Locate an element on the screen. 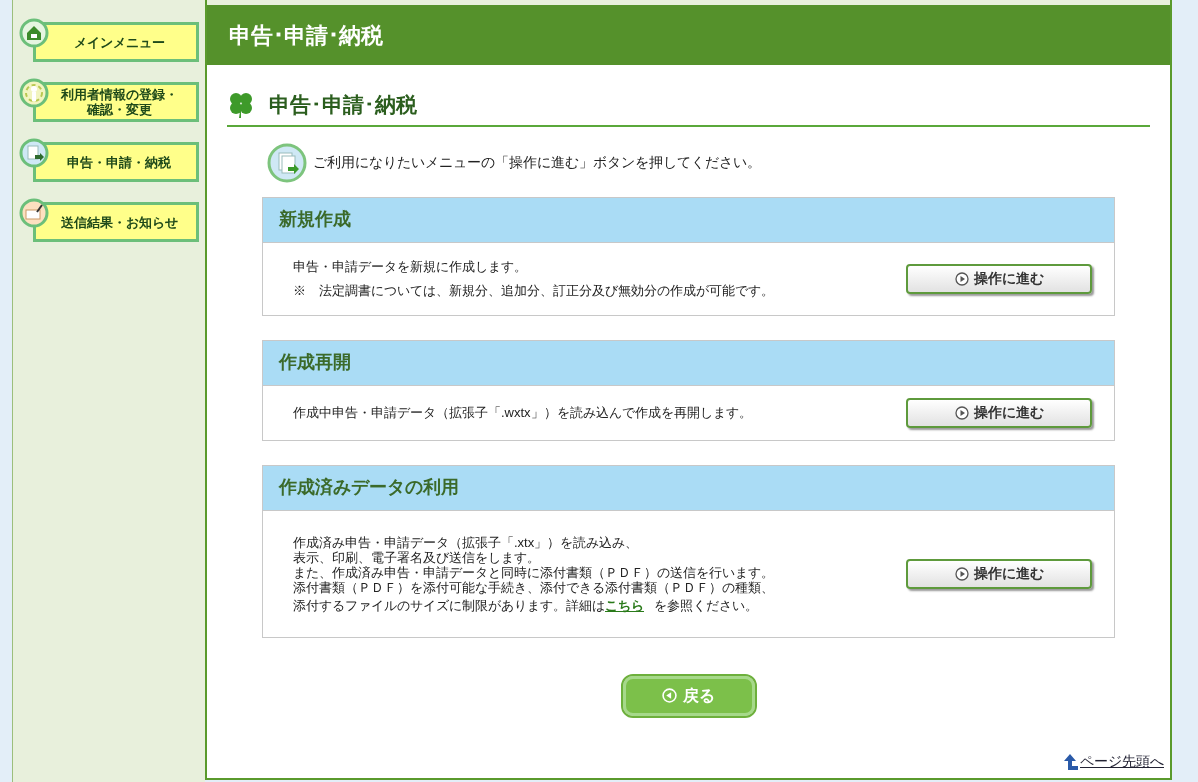 The width and height of the screenshot is (1198, 782). section-title: 作成済みデータの利用 is located at coordinates (369, 487).